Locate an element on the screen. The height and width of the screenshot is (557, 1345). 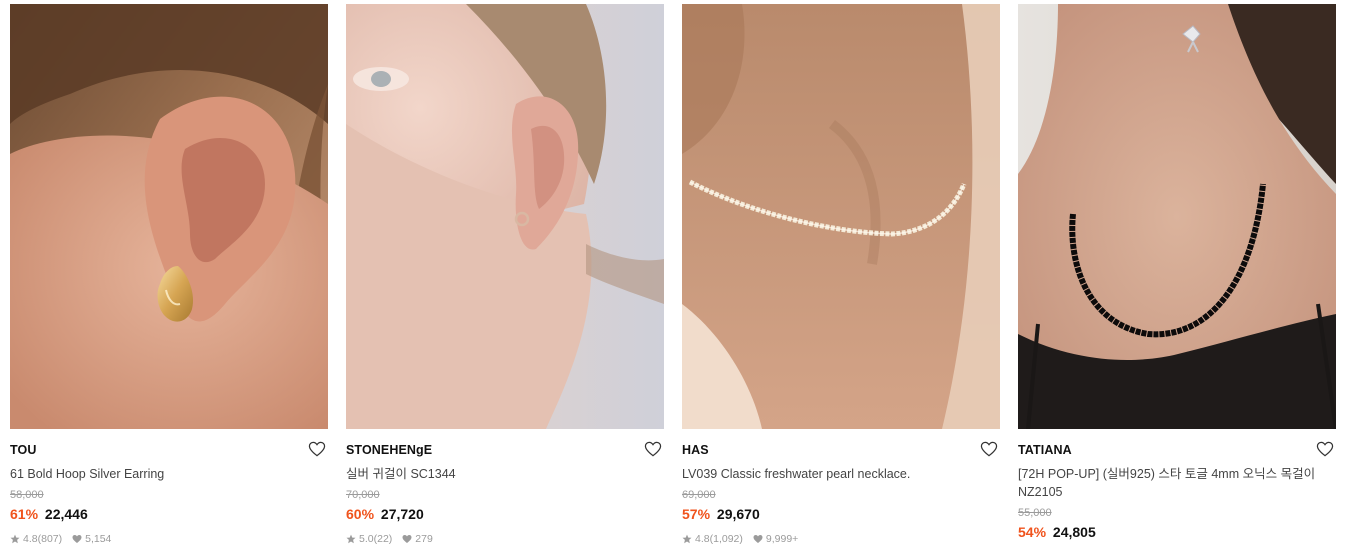
sale-price: 22,446 is located at coordinates (66, 514).